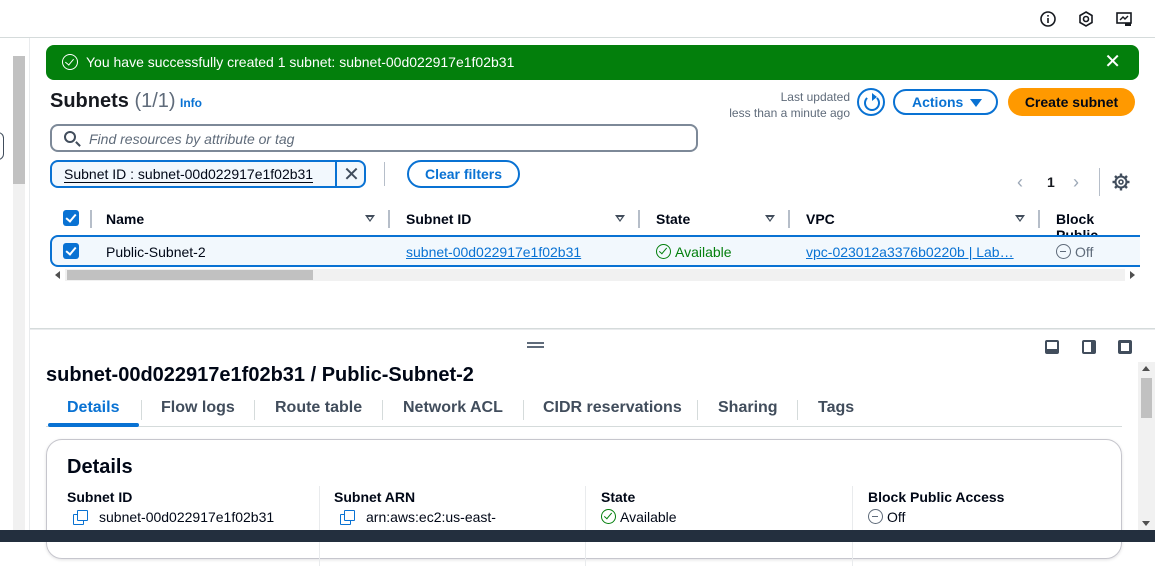 The width and height of the screenshot is (1155, 566). I want to click on refresh-button, so click(871, 102).